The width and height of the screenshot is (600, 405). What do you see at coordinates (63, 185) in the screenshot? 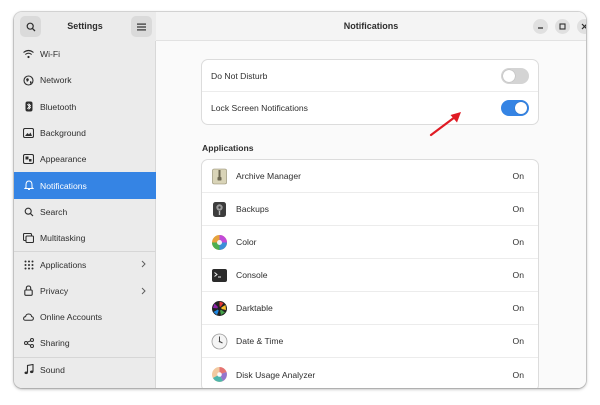
I see `sidebar-item-label: Notifications` at bounding box center [63, 185].